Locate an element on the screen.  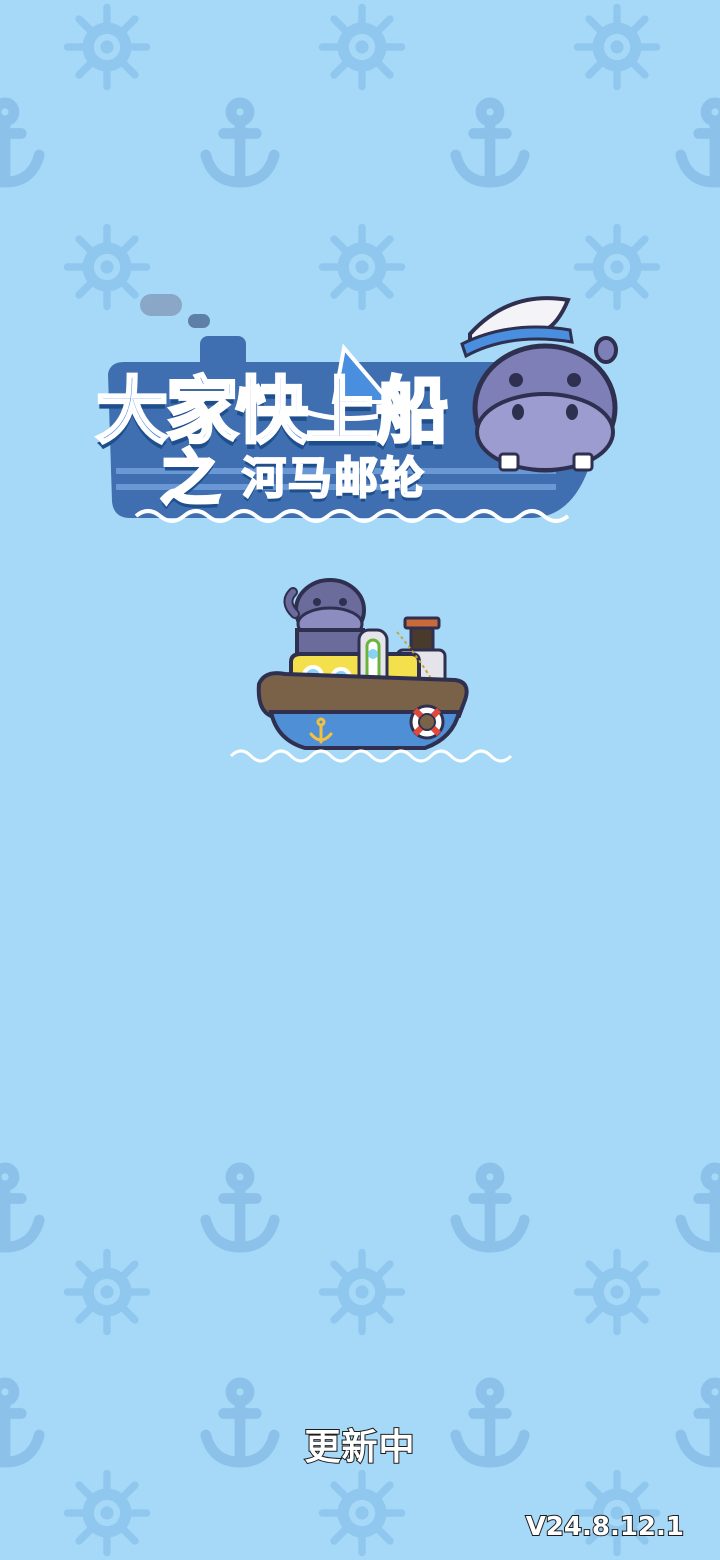
game-title-connector: 之 is located at coordinates (190, 479).